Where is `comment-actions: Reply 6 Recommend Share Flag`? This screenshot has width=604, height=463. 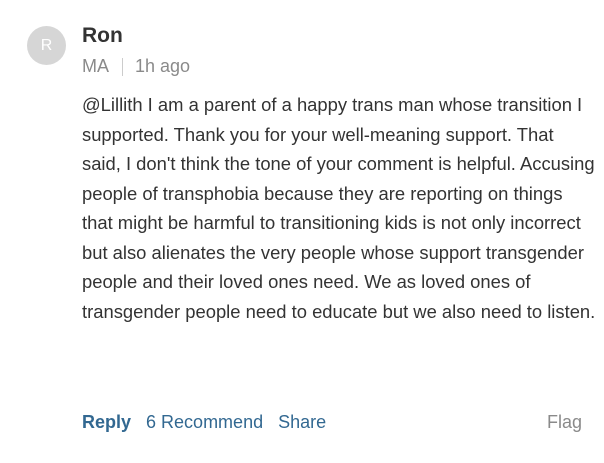 comment-actions: Reply 6 Recommend Share Flag is located at coordinates (332, 422).